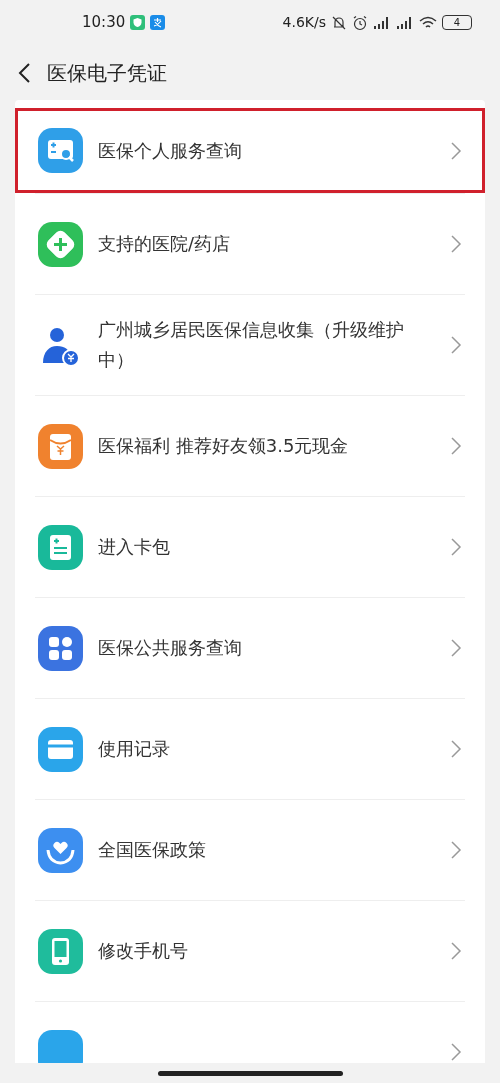 Image resolution: width=500 pixels, height=1083 pixels. What do you see at coordinates (428, 22) in the screenshot?
I see `wifi-icon` at bounding box center [428, 22].